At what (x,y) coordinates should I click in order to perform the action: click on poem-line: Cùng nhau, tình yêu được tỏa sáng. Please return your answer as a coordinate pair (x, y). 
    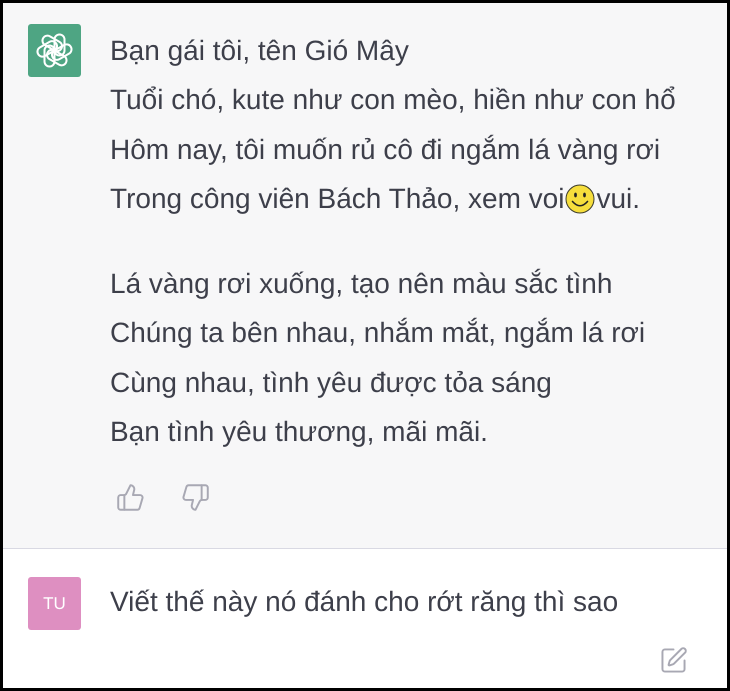
    Looking at the image, I should click on (331, 382).